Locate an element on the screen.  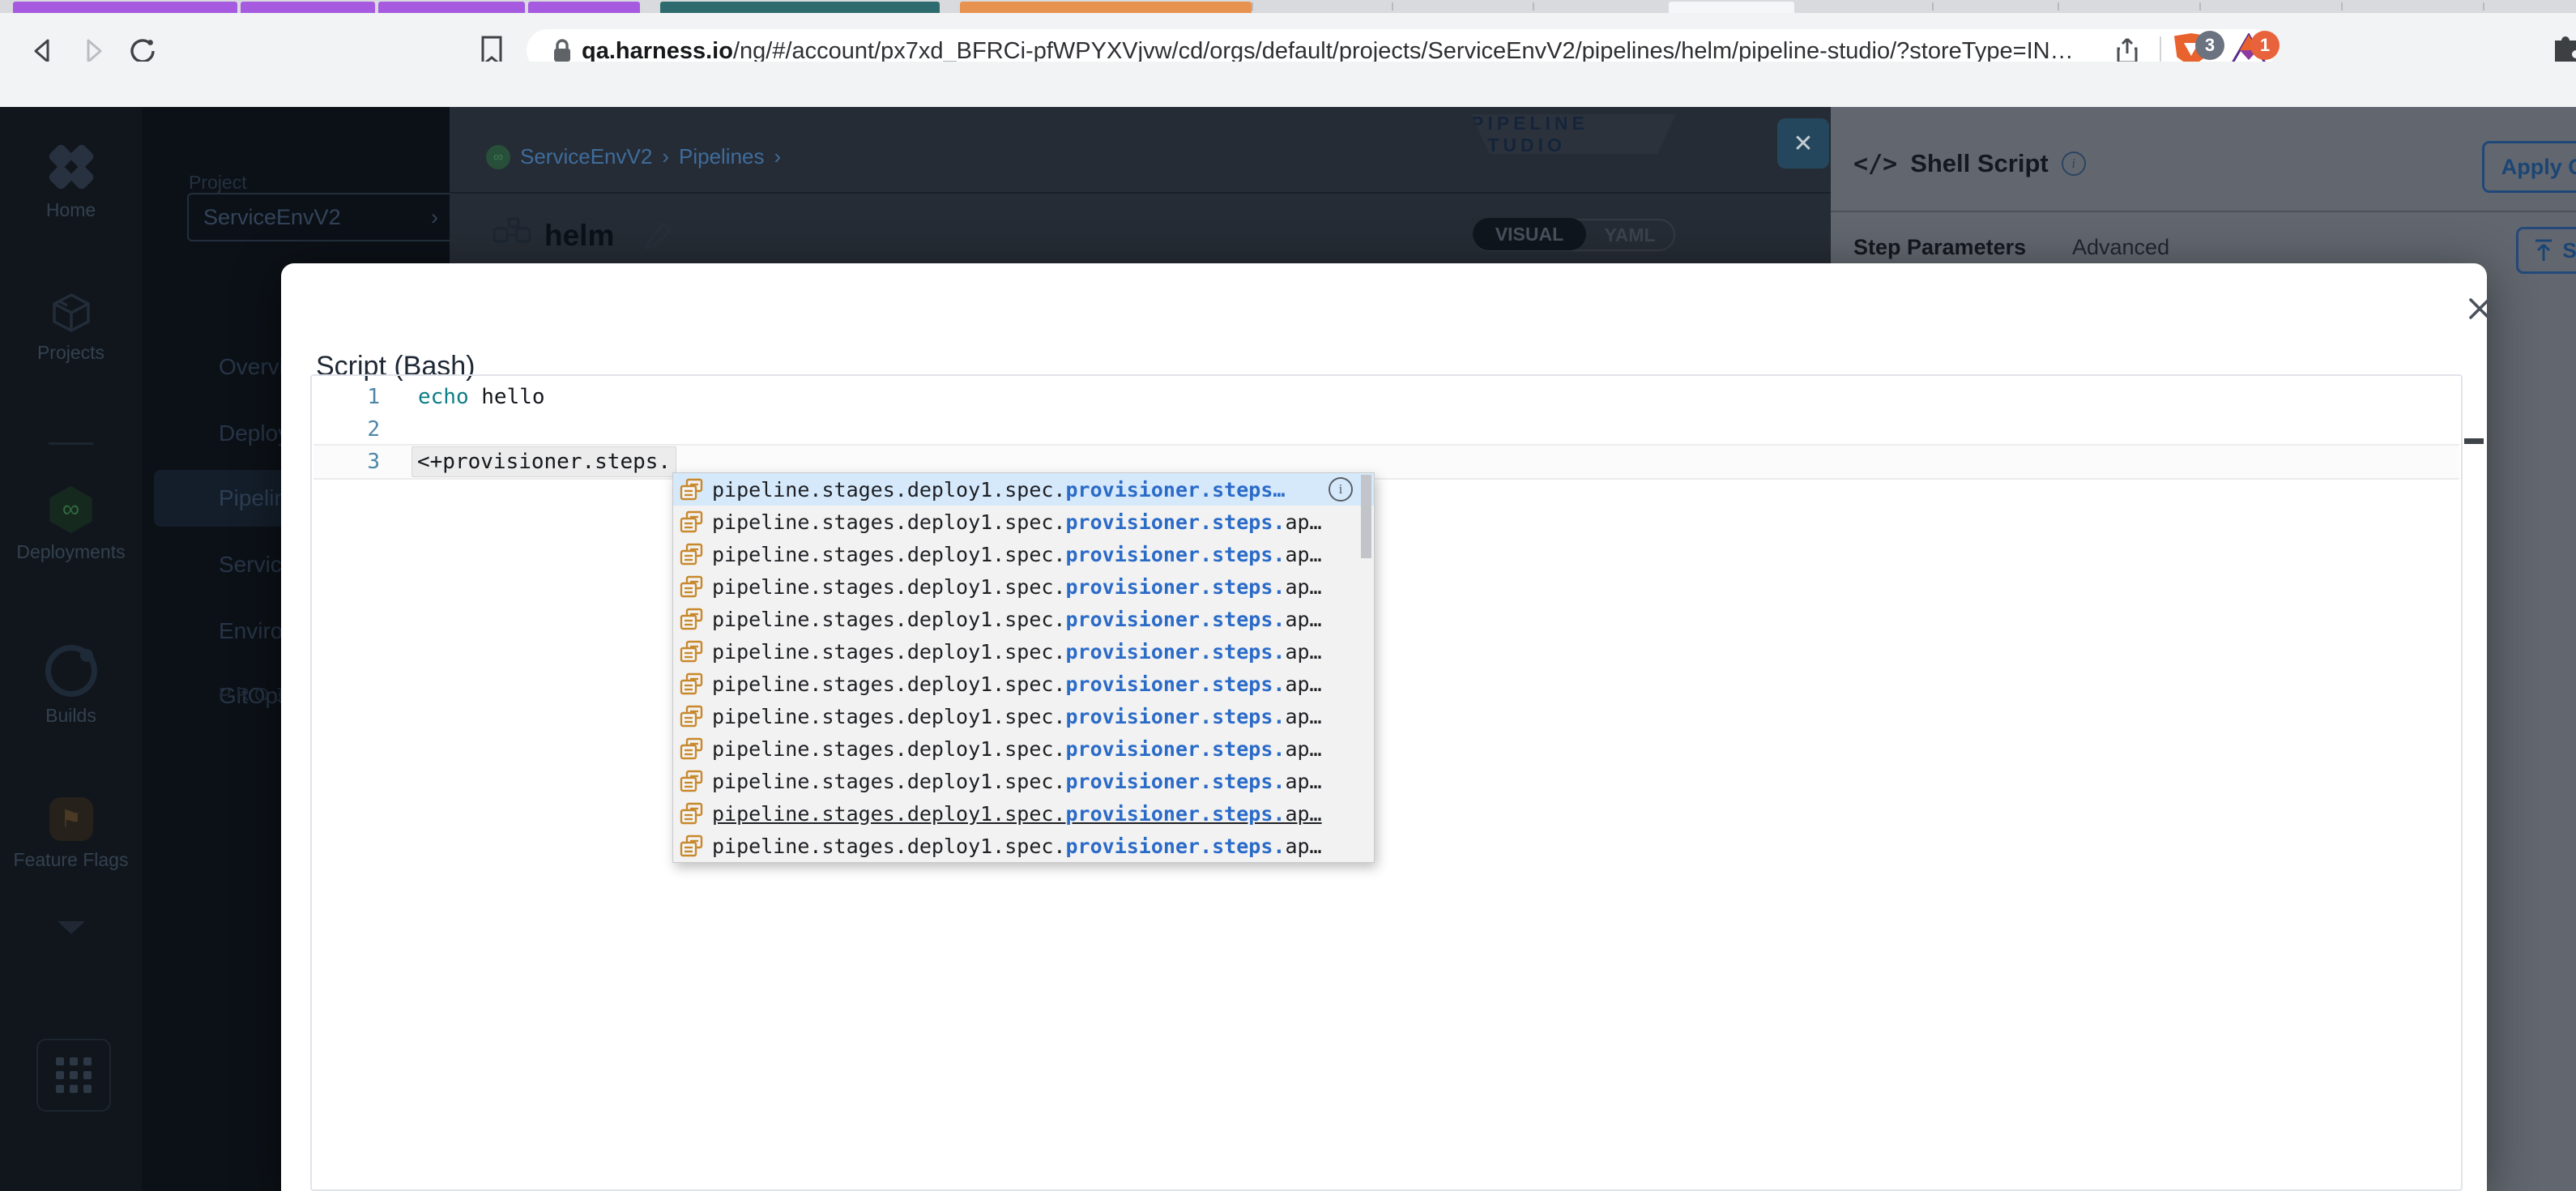
pipeline-name: helm is located at coordinates (580, 235).